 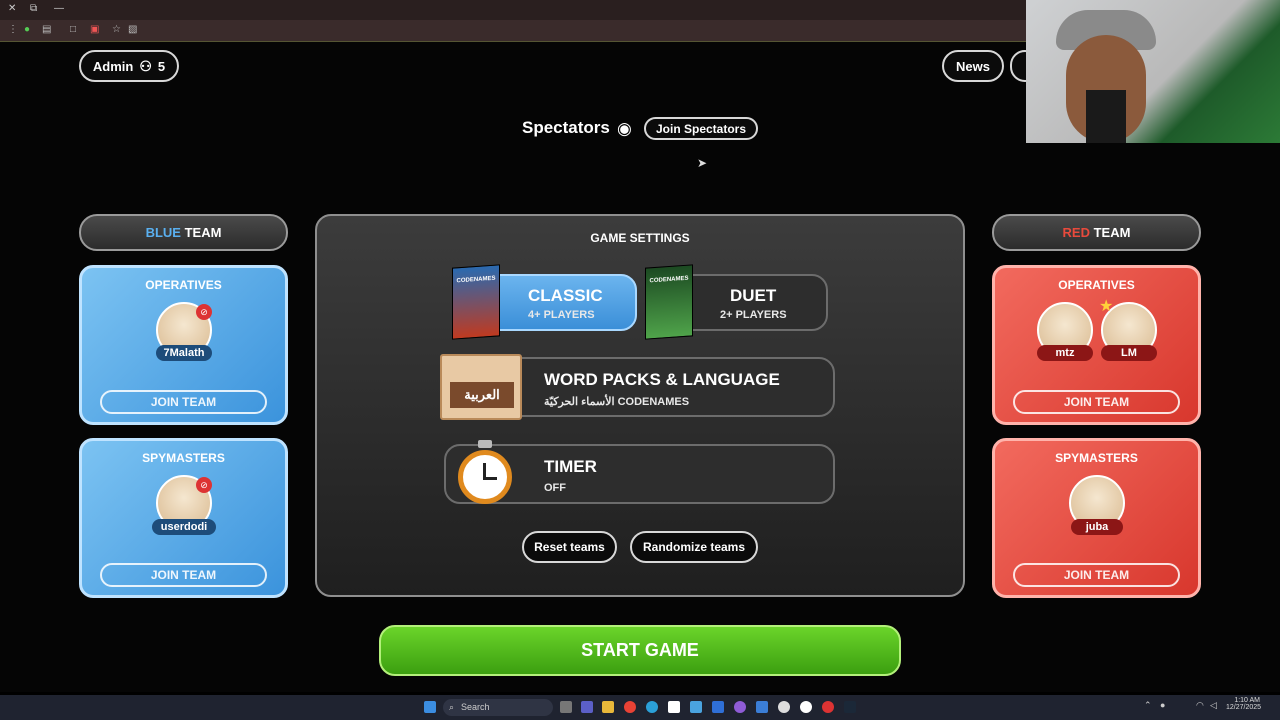 I want to click on word-pack-card-art: العربية, so click(x=481, y=387).